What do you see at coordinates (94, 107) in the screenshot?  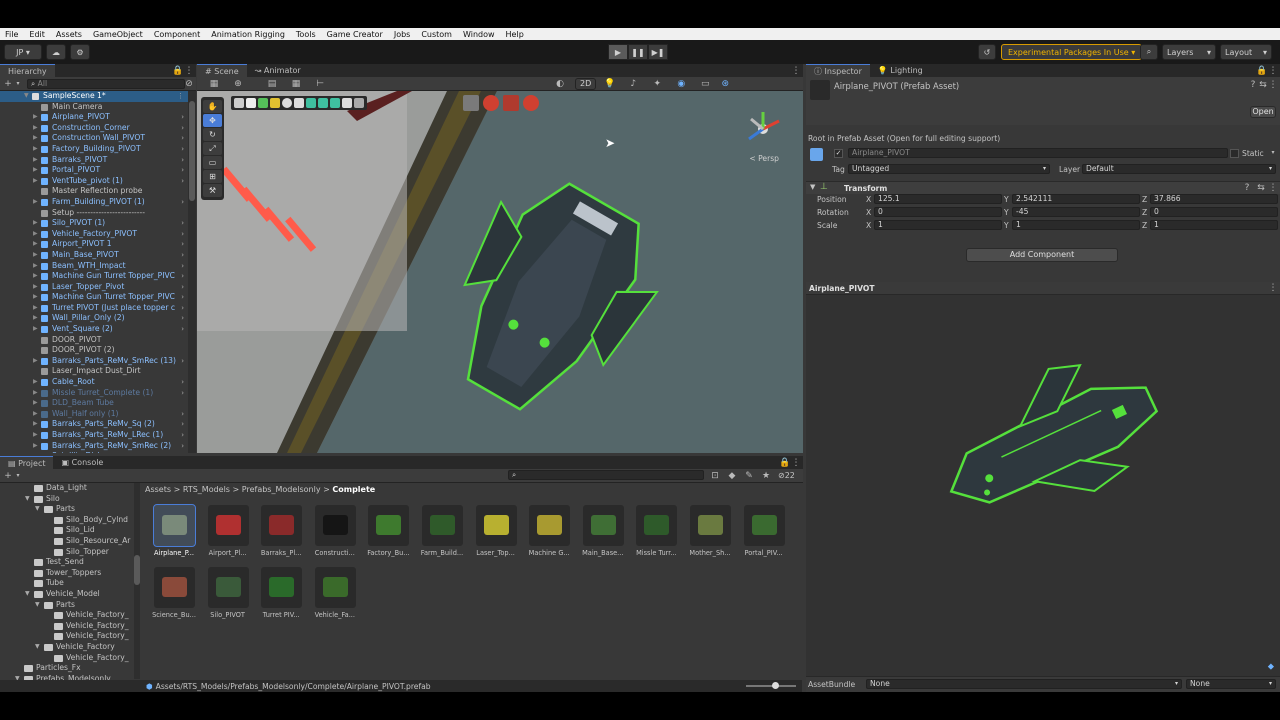 I see `hierarchy-item: Main Camera` at bounding box center [94, 107].